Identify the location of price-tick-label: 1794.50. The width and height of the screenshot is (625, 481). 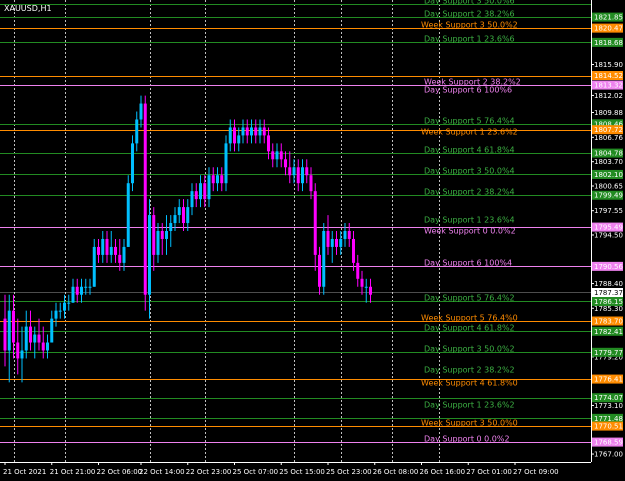
(608, 235).